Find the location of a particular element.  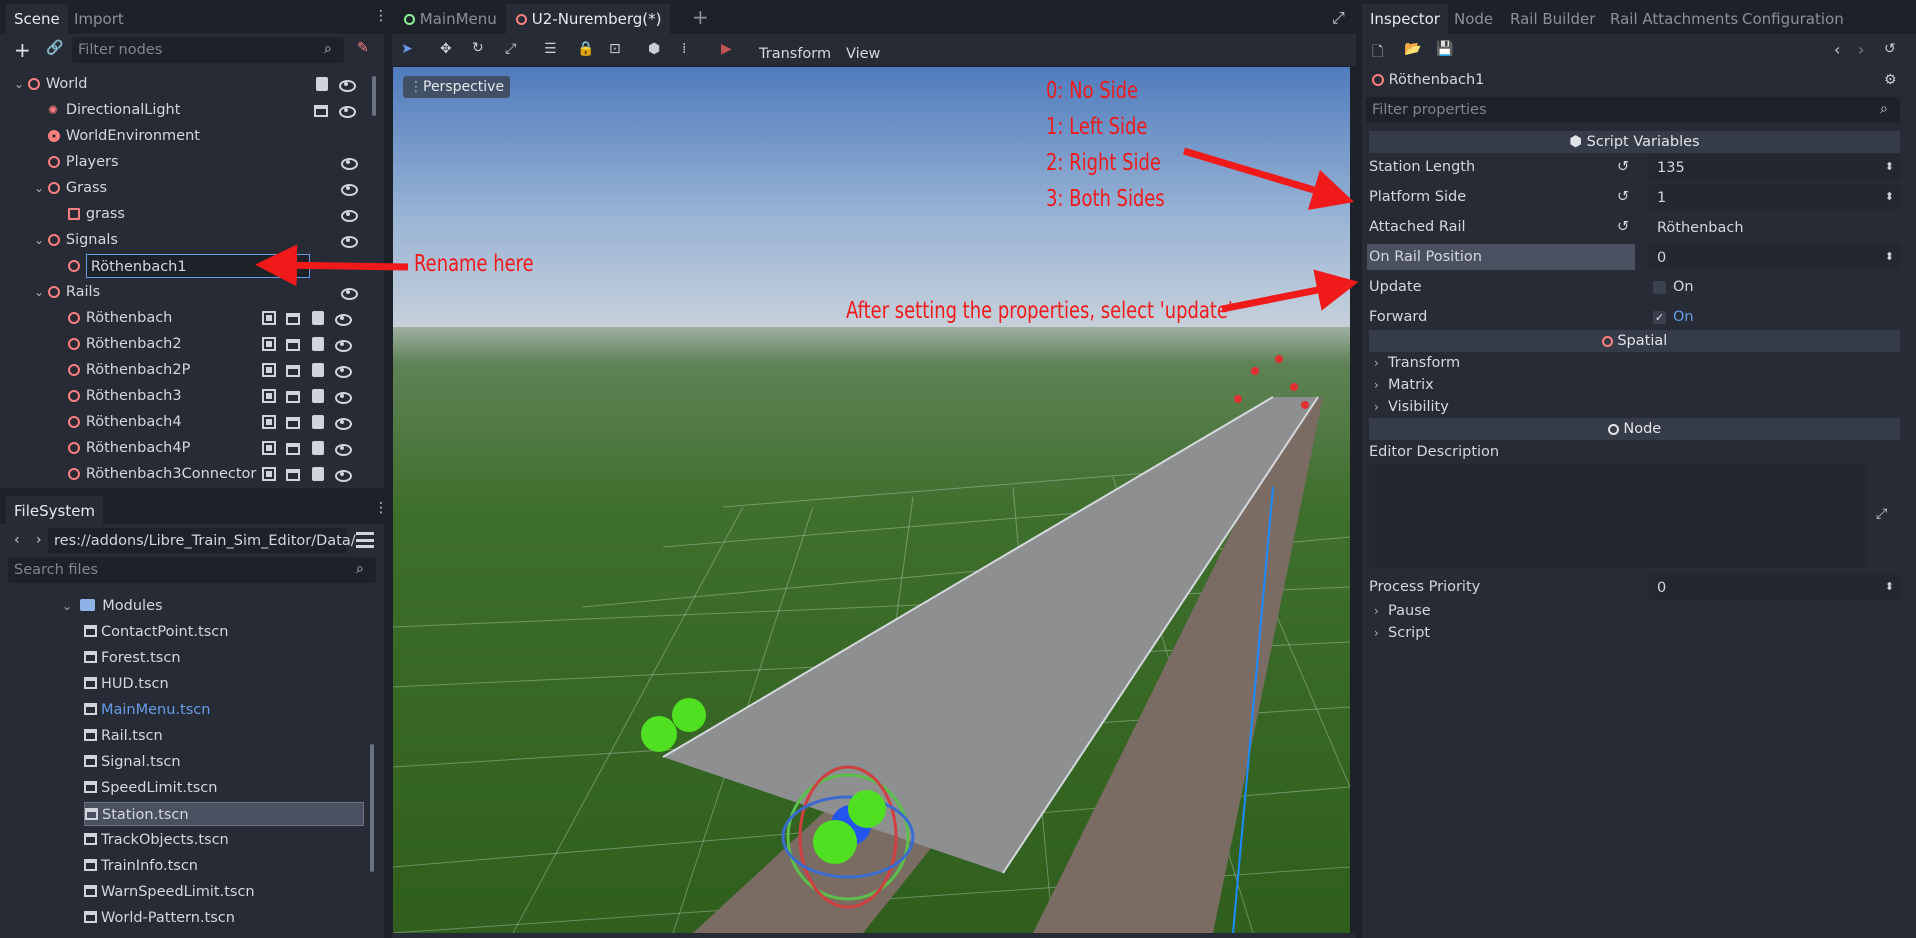

local-space-icon: ⬢ is located at coordinates (654, 49).